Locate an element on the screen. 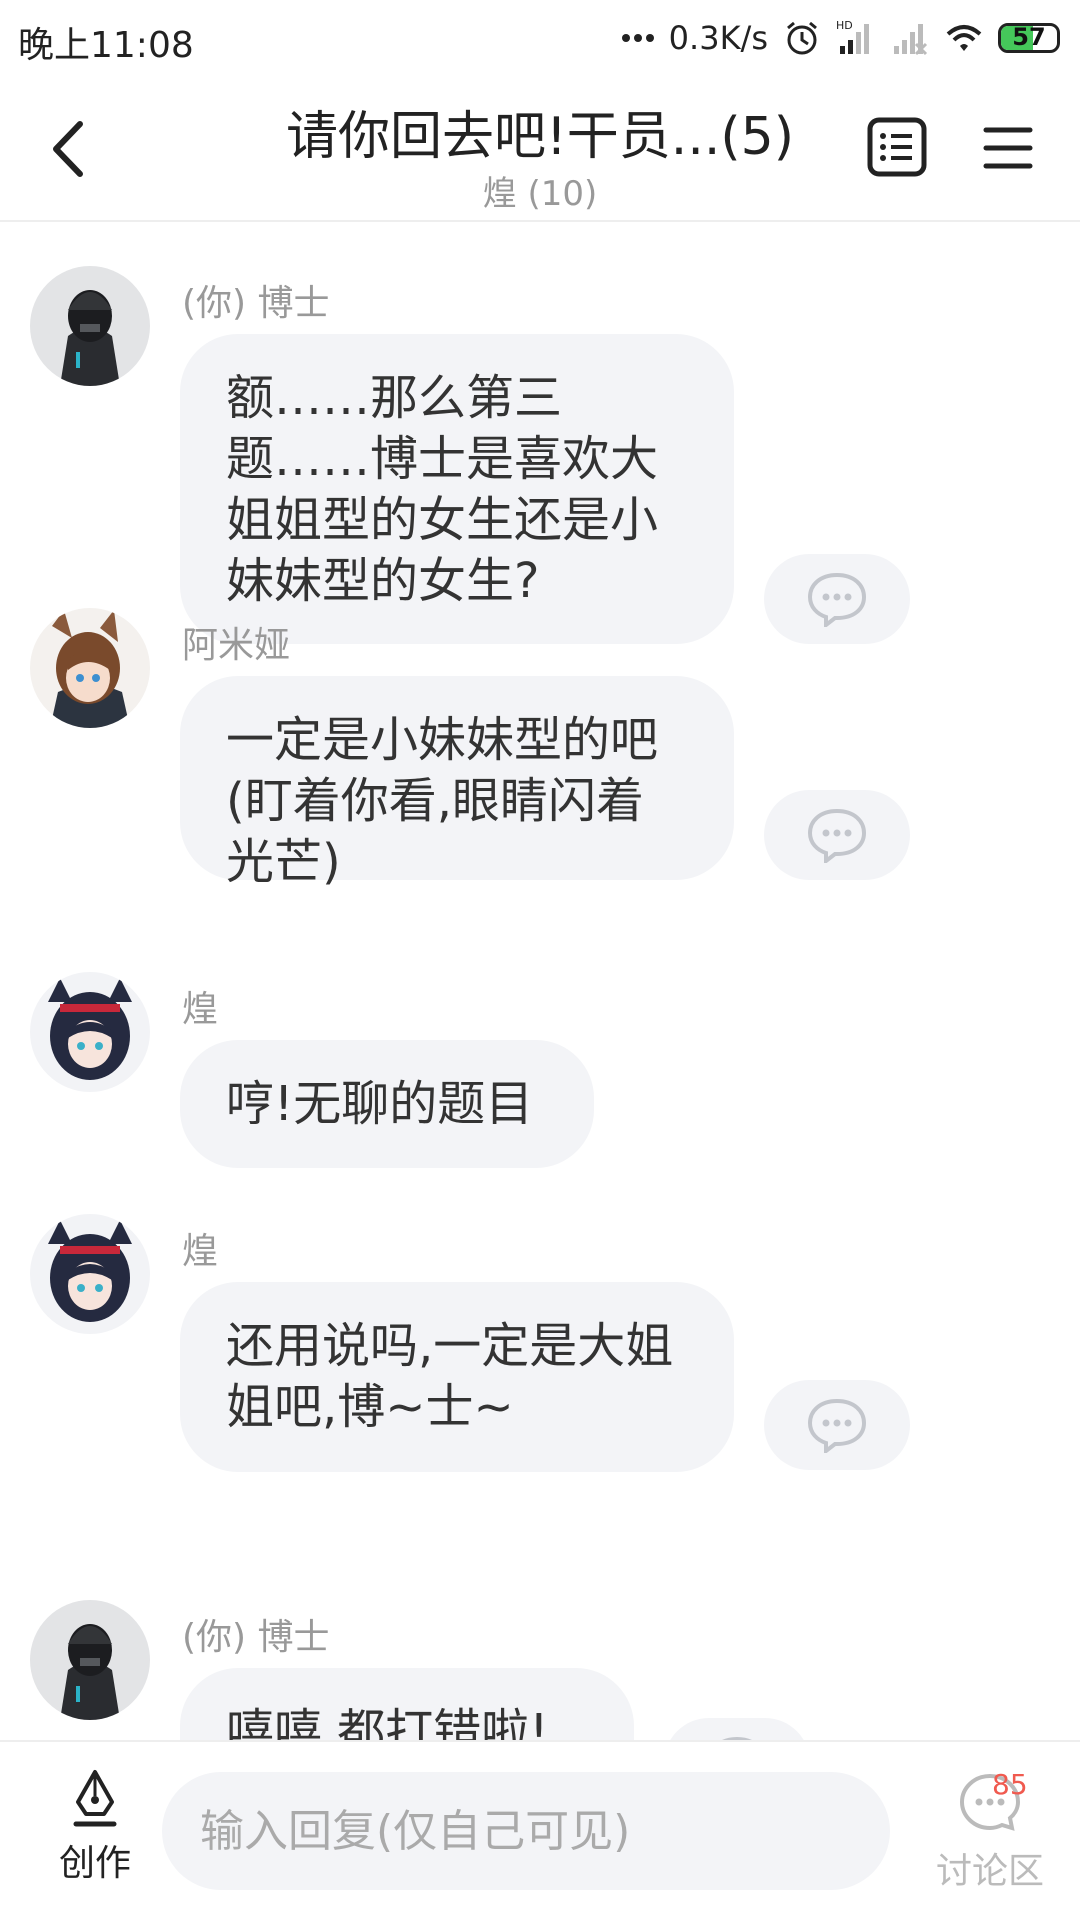 The width and height of the screenshot is (1080, 1922). discussion-count-badge: 85 is located at coordinates (1010, 1784).